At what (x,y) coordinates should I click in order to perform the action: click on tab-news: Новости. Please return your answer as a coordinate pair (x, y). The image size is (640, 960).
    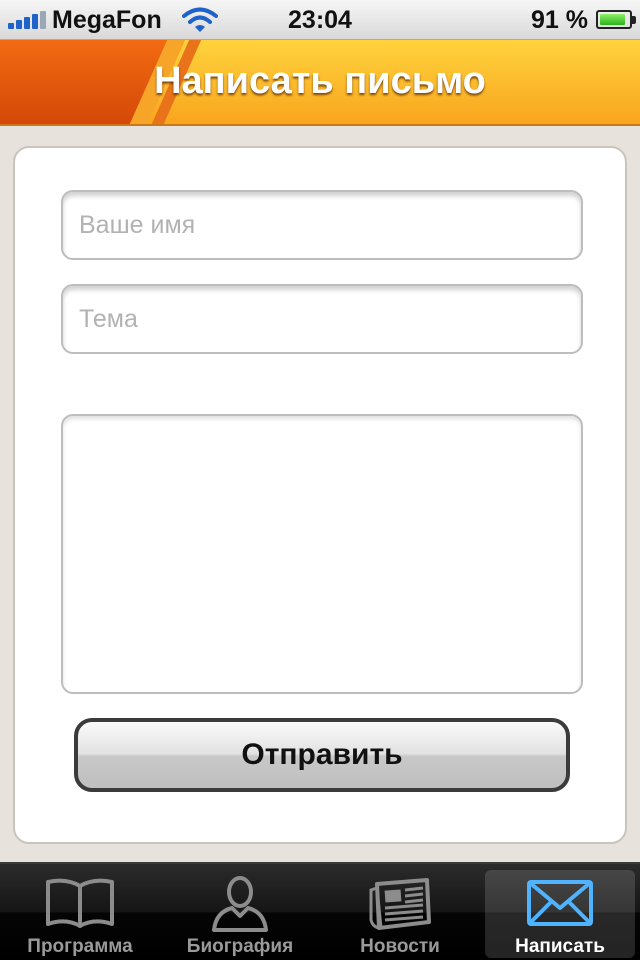
    Looking at the image, I should click on (400, 914).